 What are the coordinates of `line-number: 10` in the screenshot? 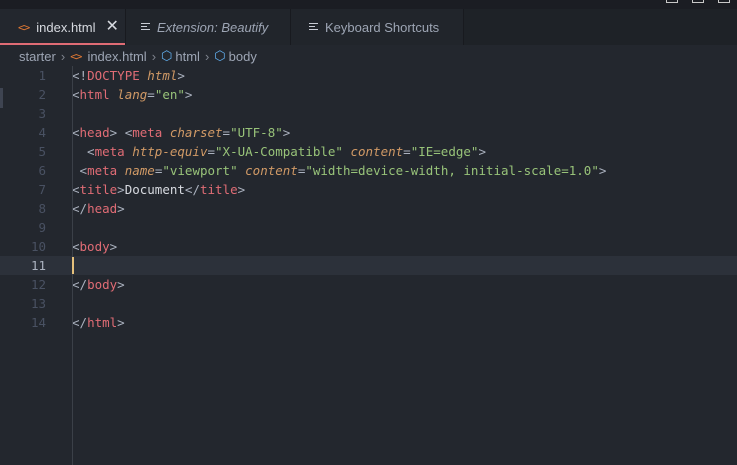 It's located at (38, 246).